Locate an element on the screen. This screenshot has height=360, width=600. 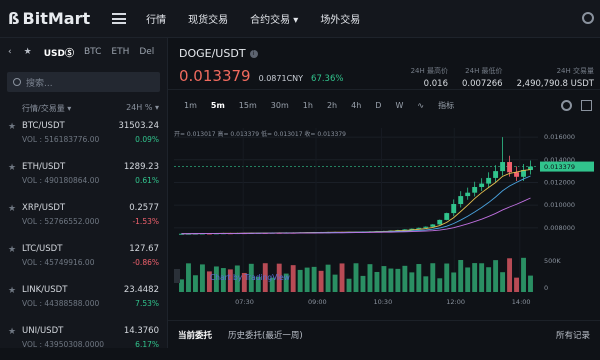
pair-row-ltc: ★ LTC/USDT 127.67 VOL : 45749916.00 -0.86% is located at coordinates (83, 257).